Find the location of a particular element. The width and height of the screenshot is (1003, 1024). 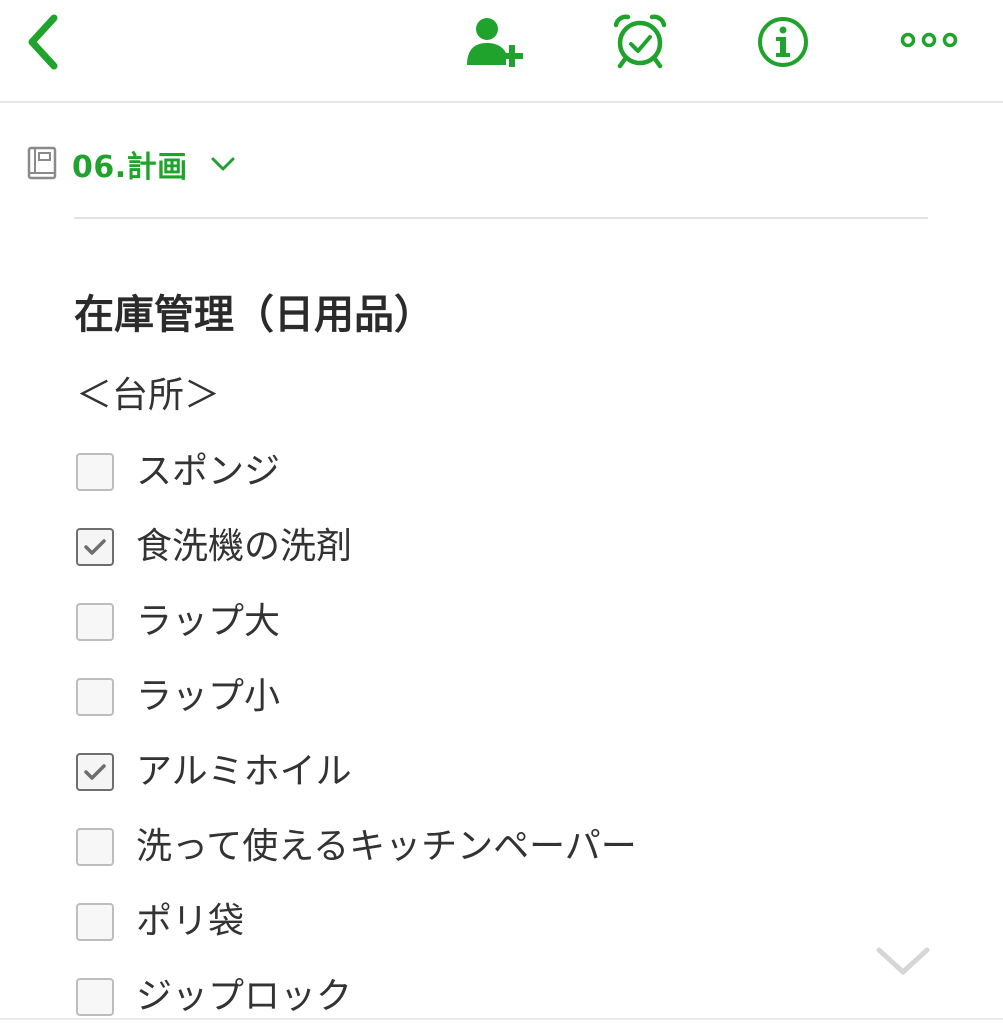

checklist-item-label: ラップ小 is located at coordinates (208, 697).